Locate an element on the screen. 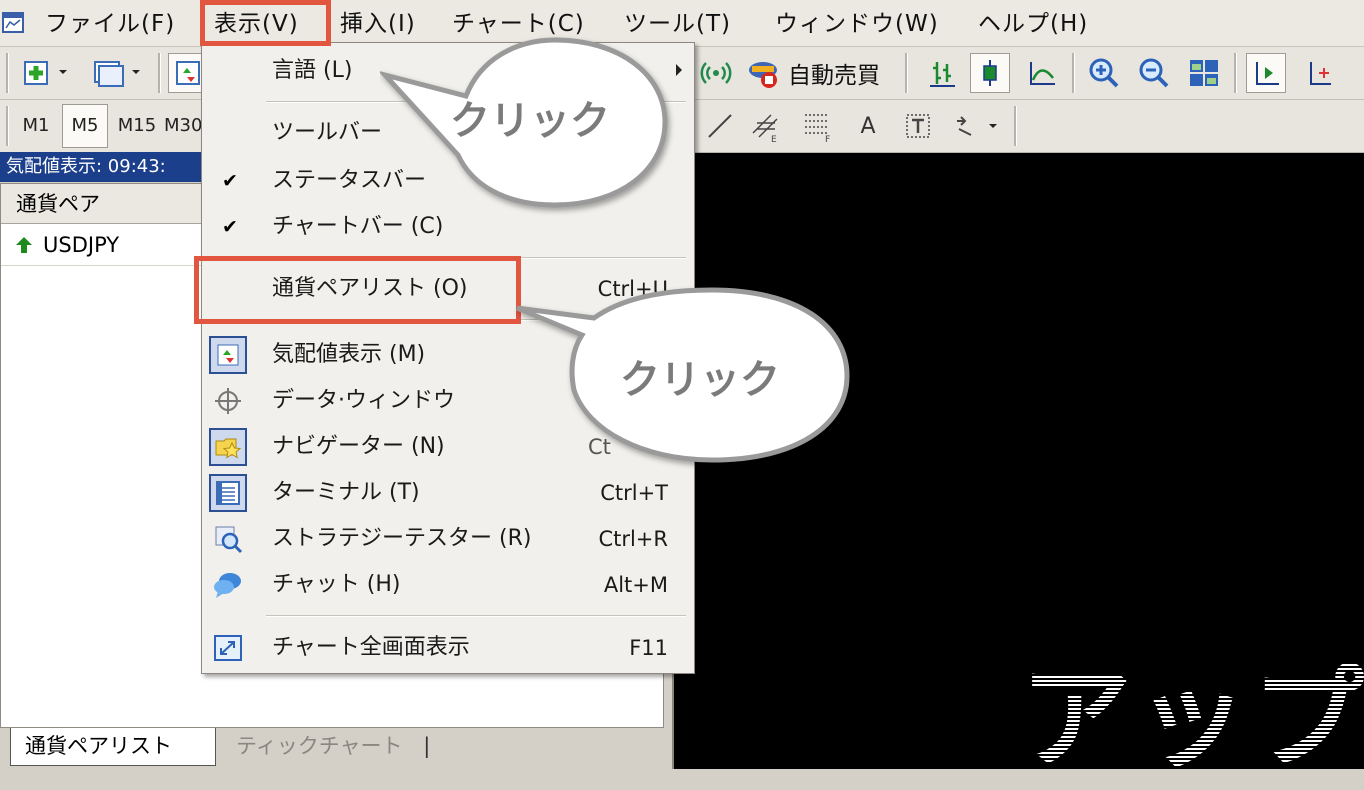 The height and width of the screenshot is (790, 1364). chart-shift-icon is located at coordinates (1320, 73).